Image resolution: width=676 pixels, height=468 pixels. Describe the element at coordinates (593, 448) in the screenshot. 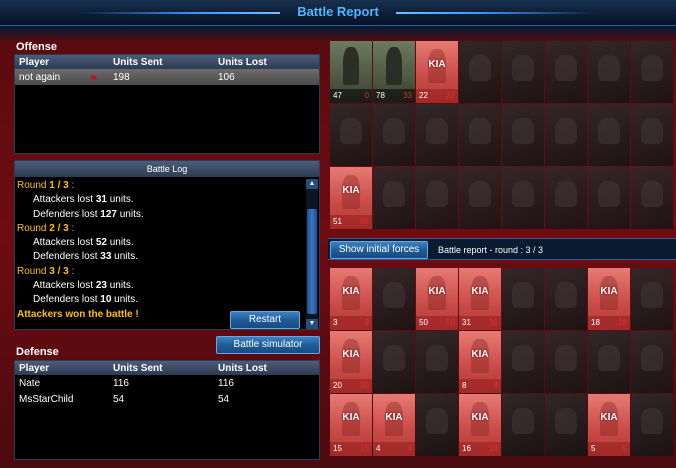

I see `unit-count: 5` at that location.